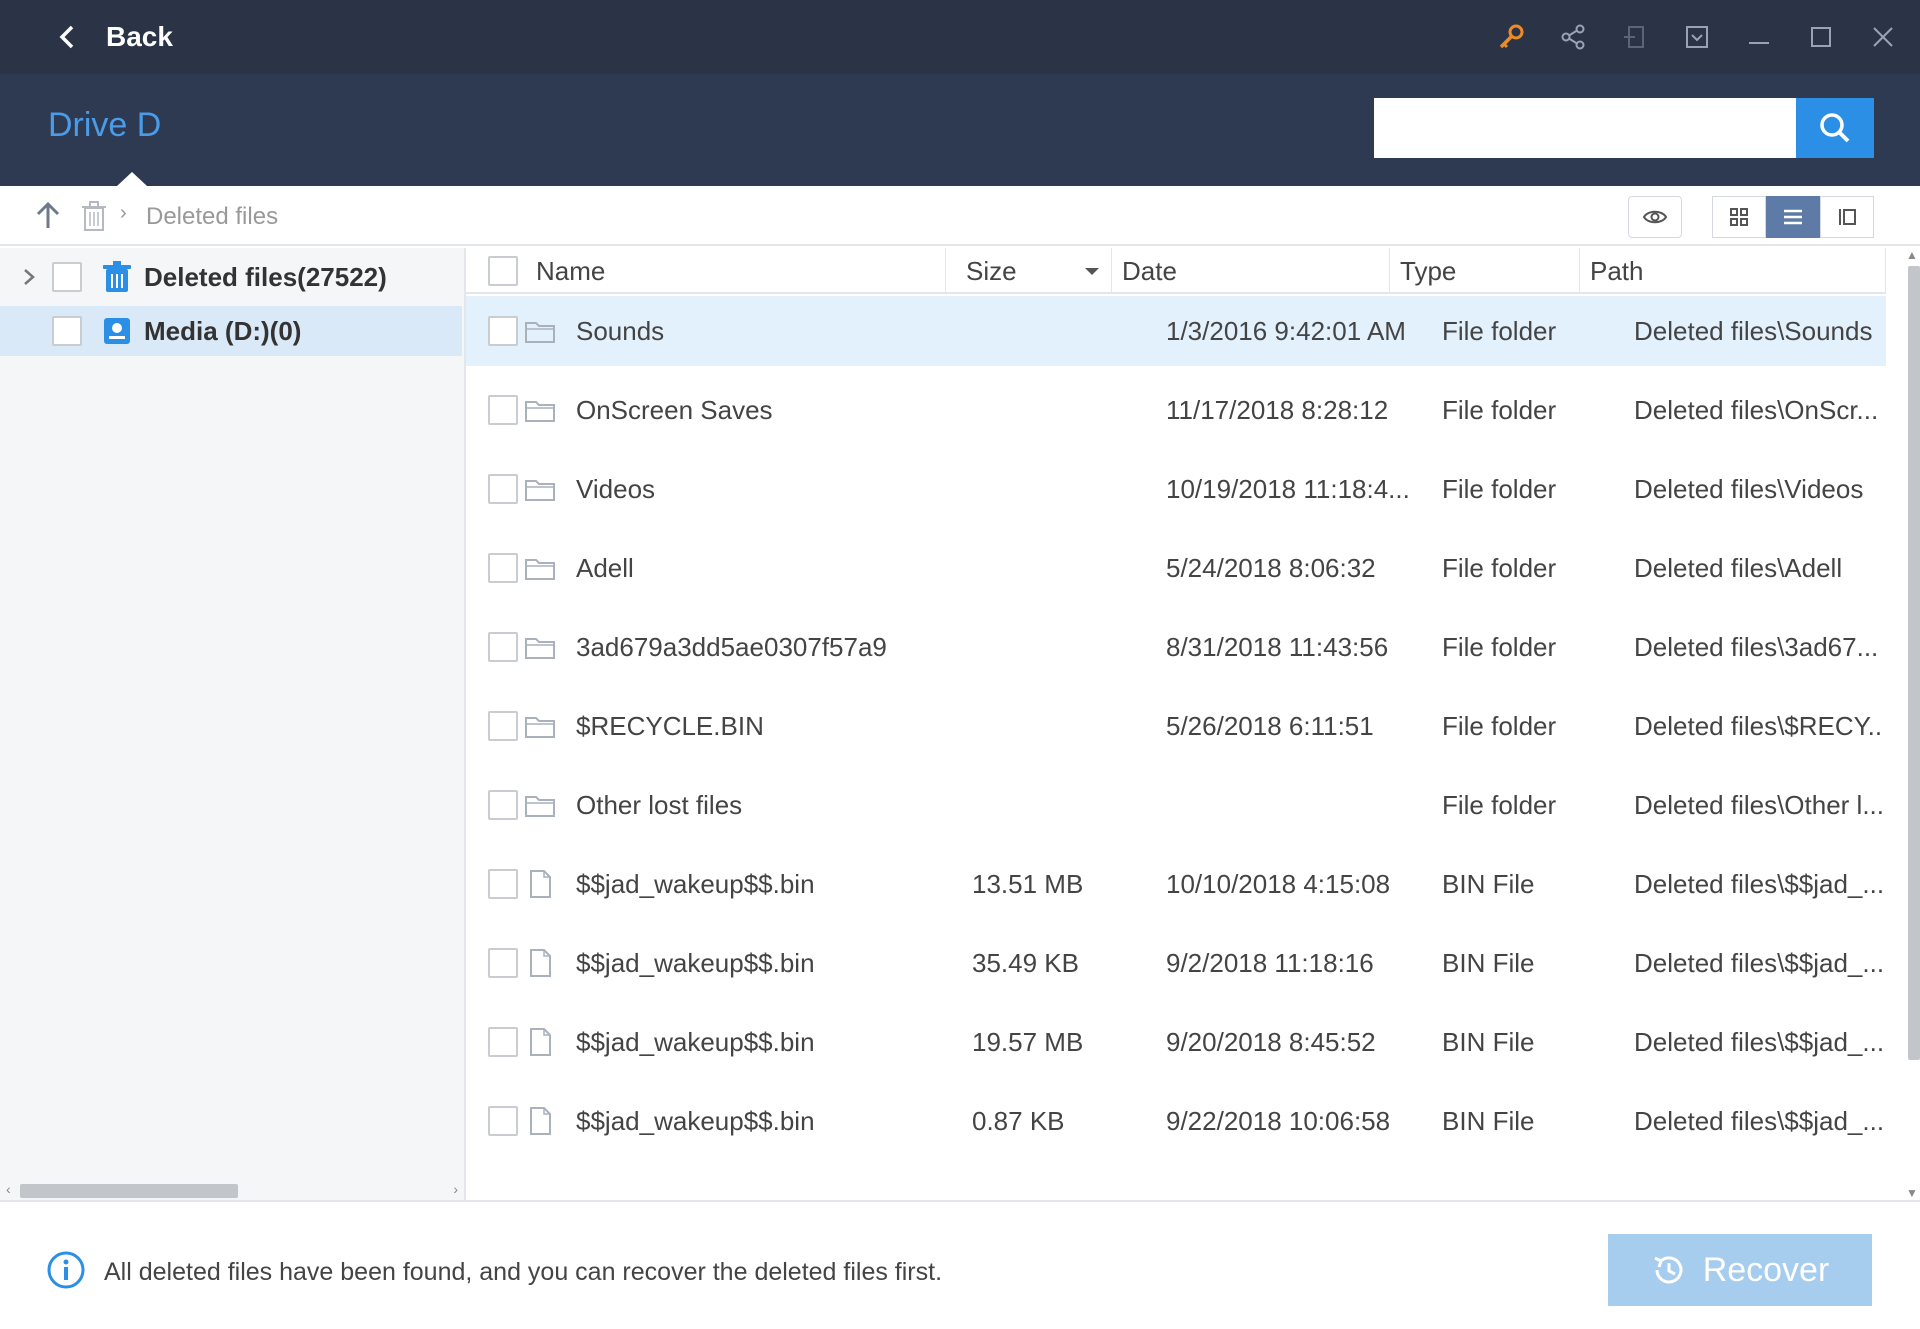 The height and width of the screenshot is (1329, 1920). Describe the element at coordinates (265, 276) in the screenshot. I see `tree-item-label: Deleted files(27522)` at that location.